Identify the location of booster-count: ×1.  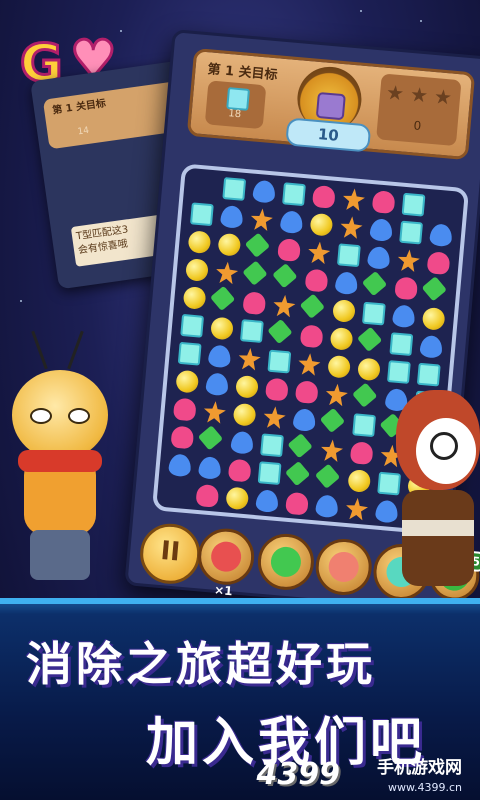
(223, 590).